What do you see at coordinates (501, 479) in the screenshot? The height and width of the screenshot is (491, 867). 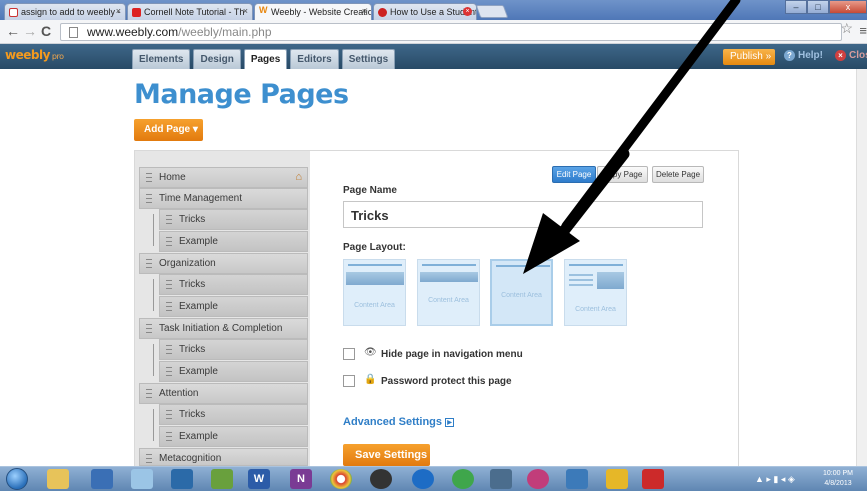 I see `stylus-app-icon` at bounding box center [501, 479].